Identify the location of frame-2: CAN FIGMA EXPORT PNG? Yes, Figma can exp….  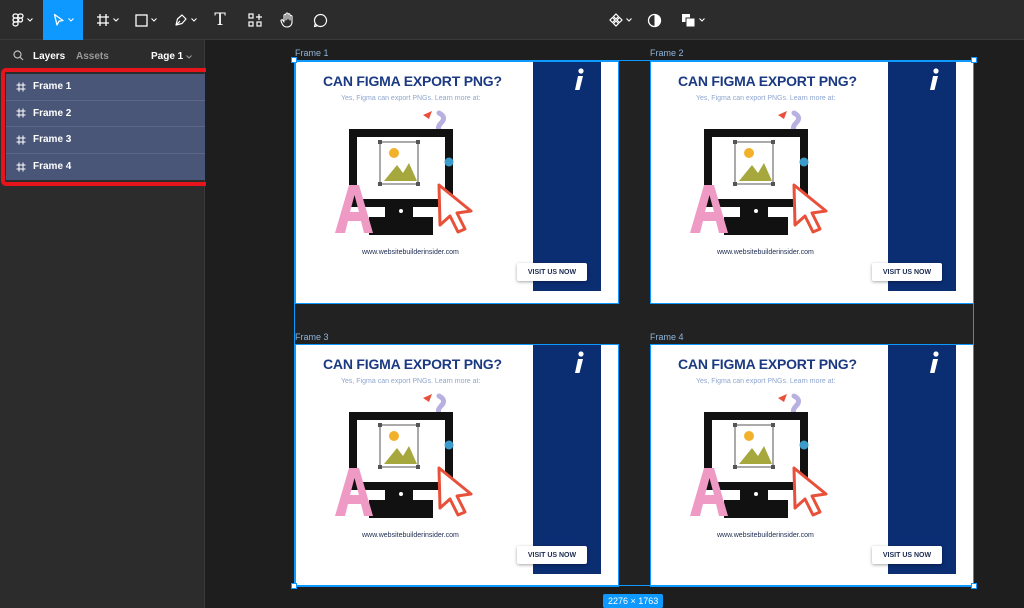
(812, 182).